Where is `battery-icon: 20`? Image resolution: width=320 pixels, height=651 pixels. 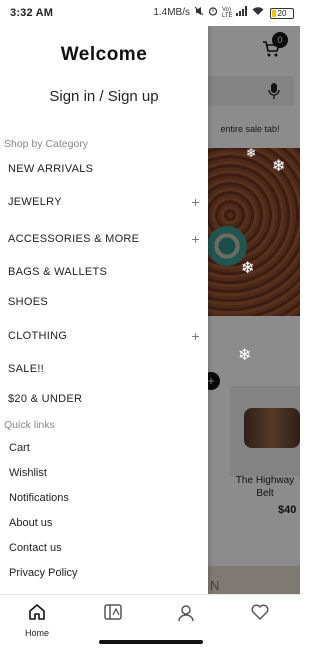
battery-icon: 20 is located at coordinates (282, 13).